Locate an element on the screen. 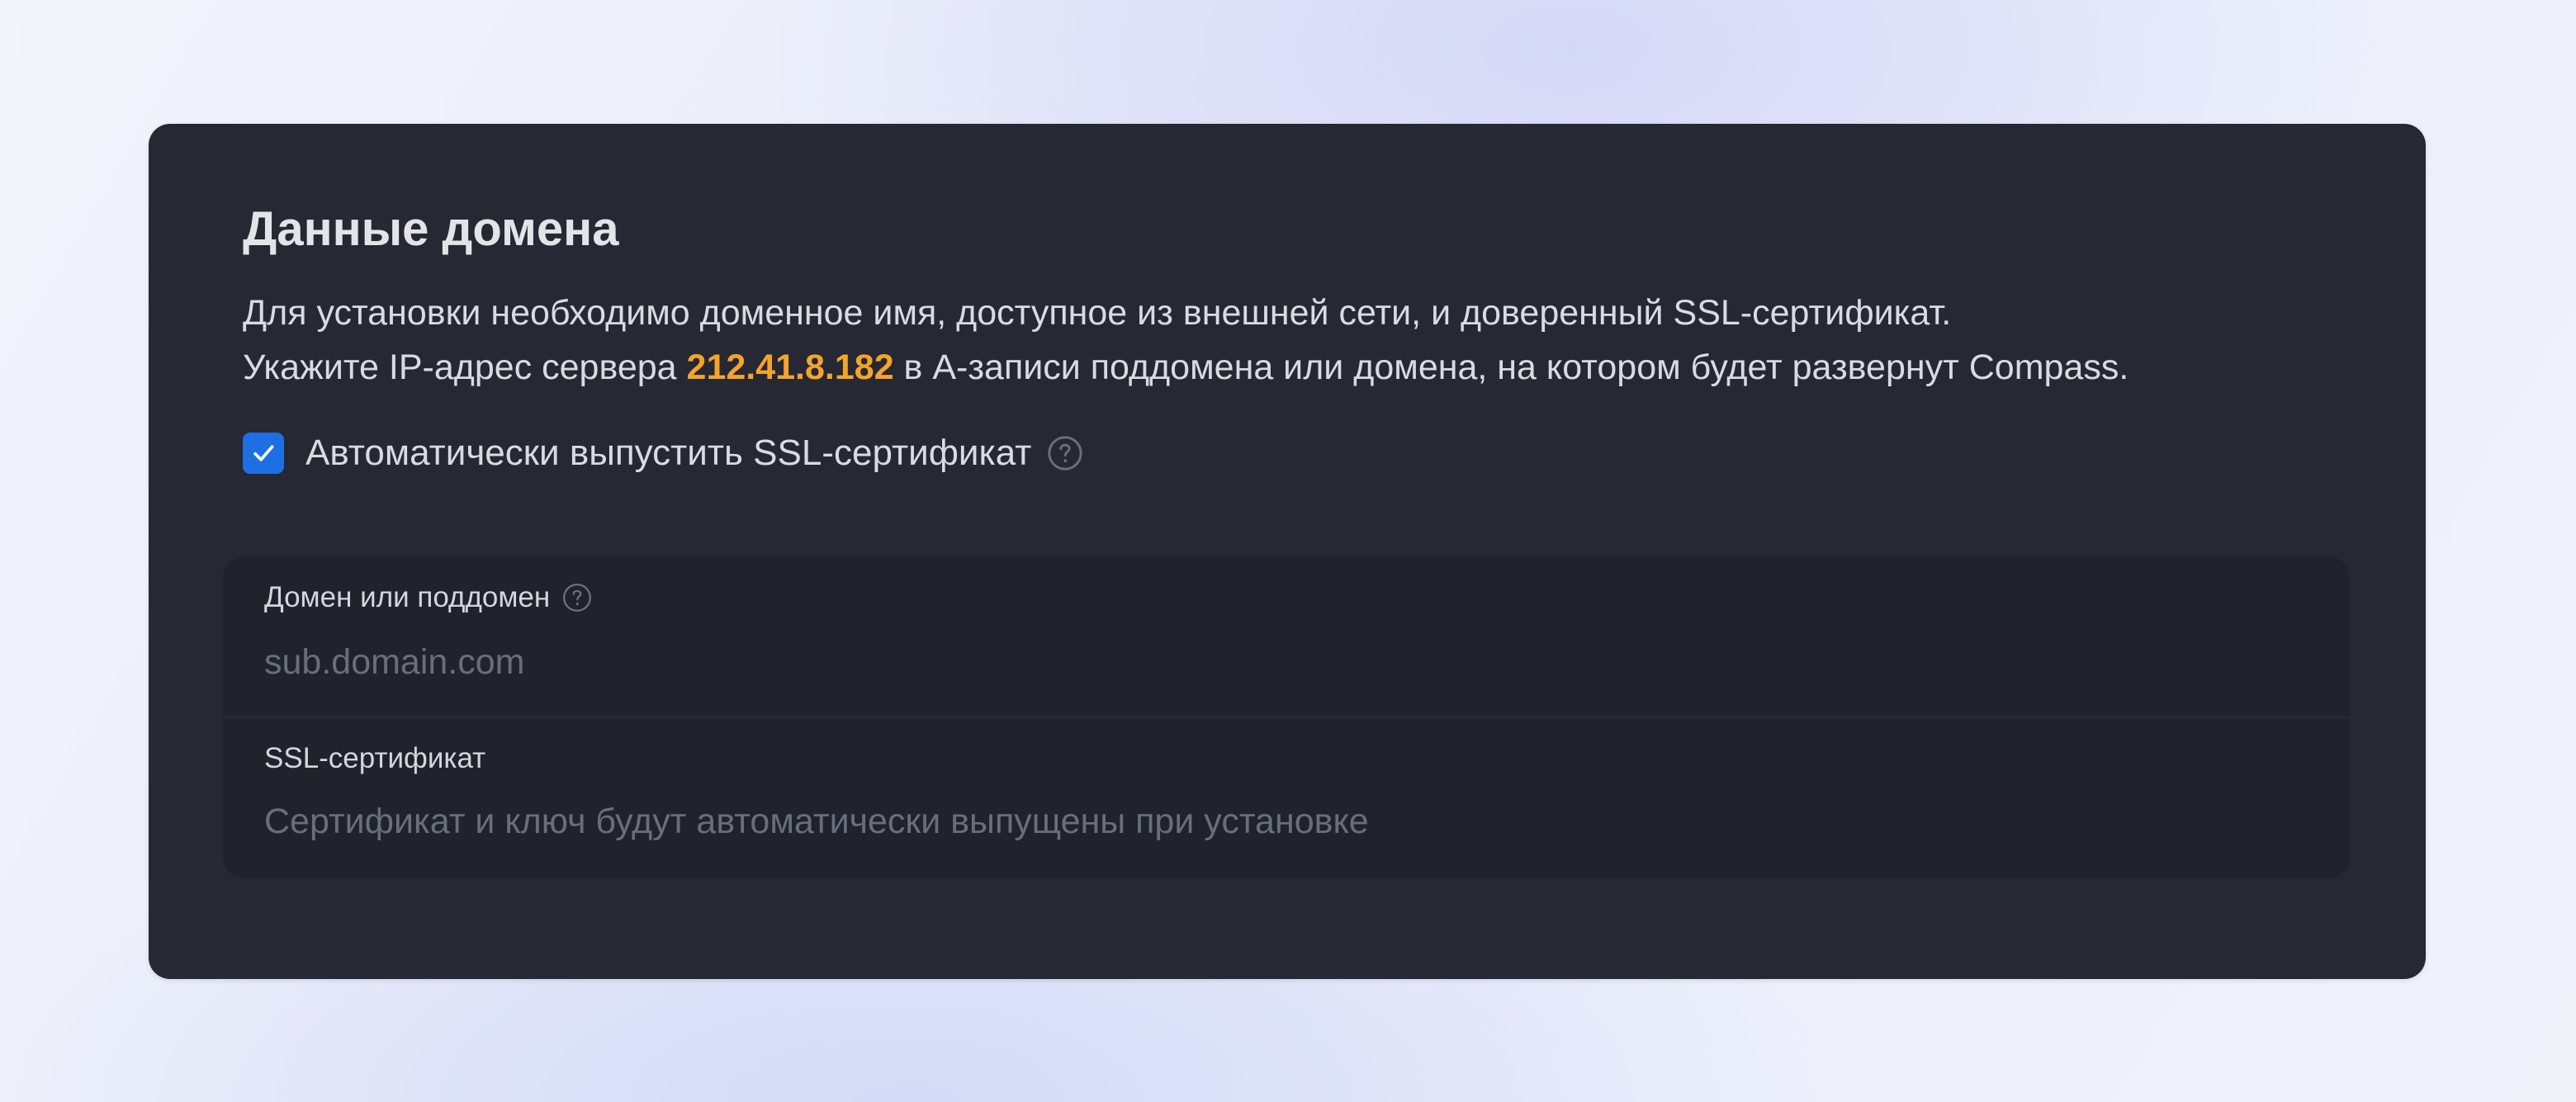 The image size is (2576, 1102). auto-ssl-option: Автоматически выпустить SSL-сертификат is located at coordinates (663, 453).